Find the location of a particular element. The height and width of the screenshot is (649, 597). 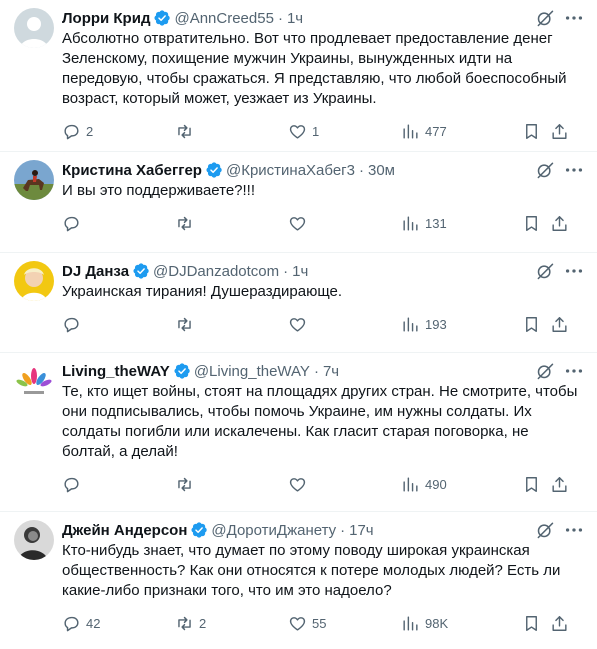

views-button: 193 is located at coordinates (461, 324).